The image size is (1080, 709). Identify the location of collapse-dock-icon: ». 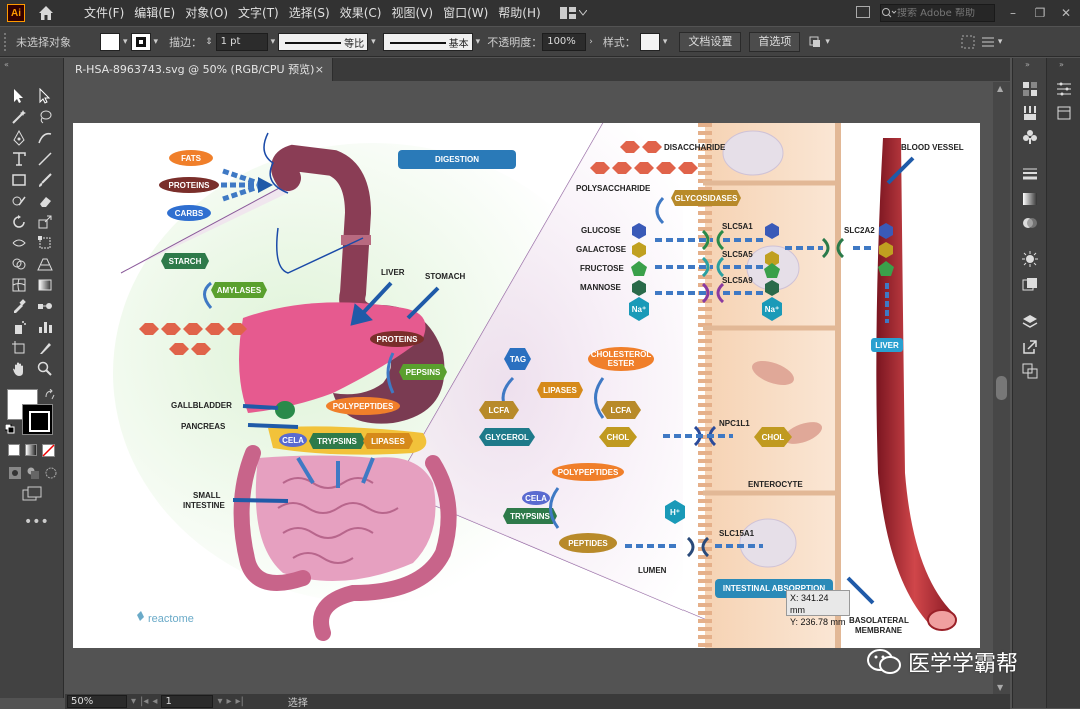
(1027, 64).